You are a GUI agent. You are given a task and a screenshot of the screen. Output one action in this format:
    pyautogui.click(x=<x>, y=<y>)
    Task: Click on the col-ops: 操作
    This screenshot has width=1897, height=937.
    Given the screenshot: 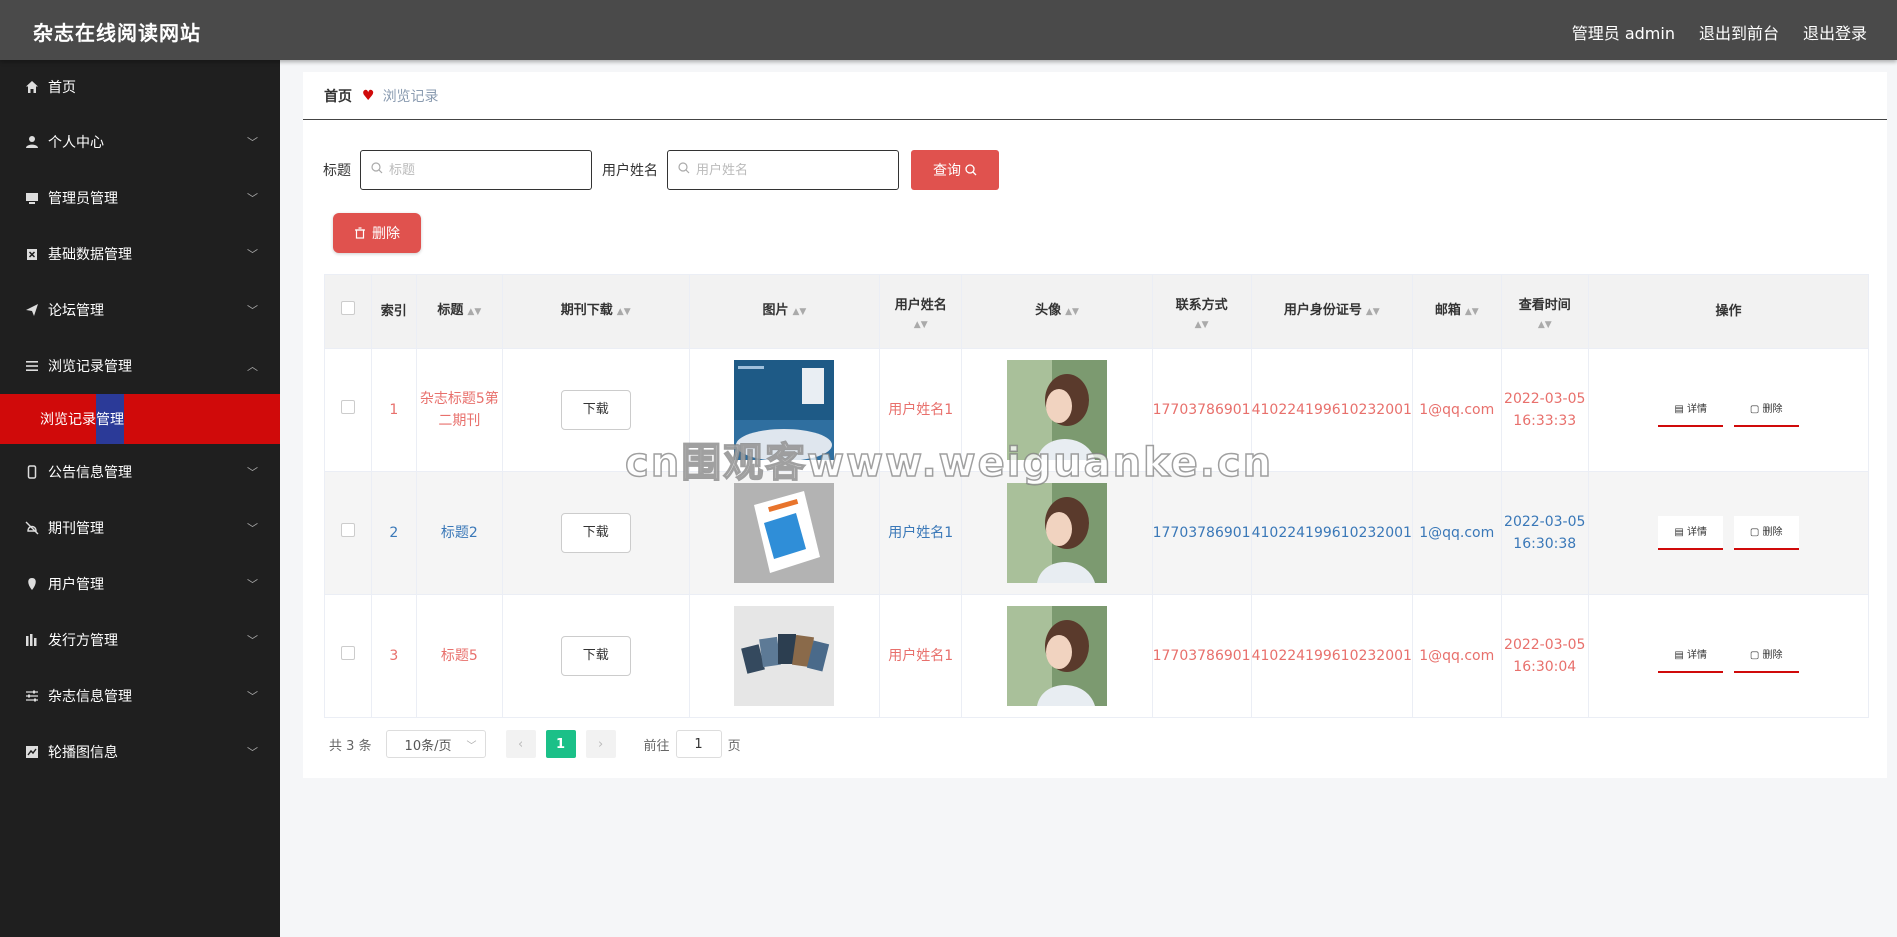 What is the action you would take?
    pyautogui.click(x=1728, y=311)
    